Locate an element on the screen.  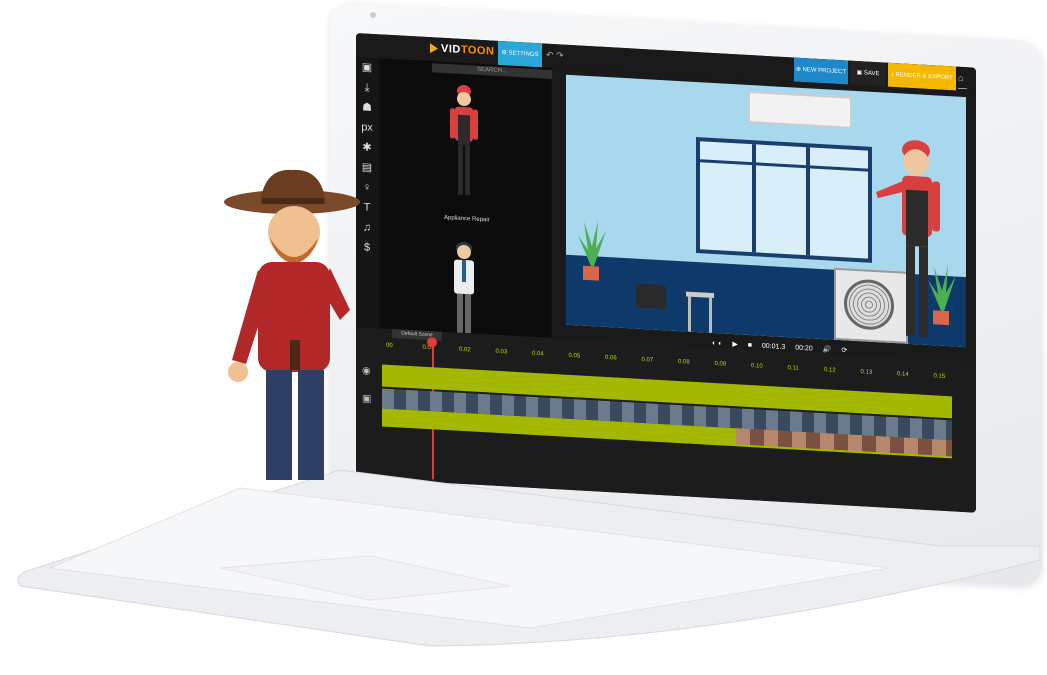
library-item-label: Appliance Repair is located at coordinates (467, 219).